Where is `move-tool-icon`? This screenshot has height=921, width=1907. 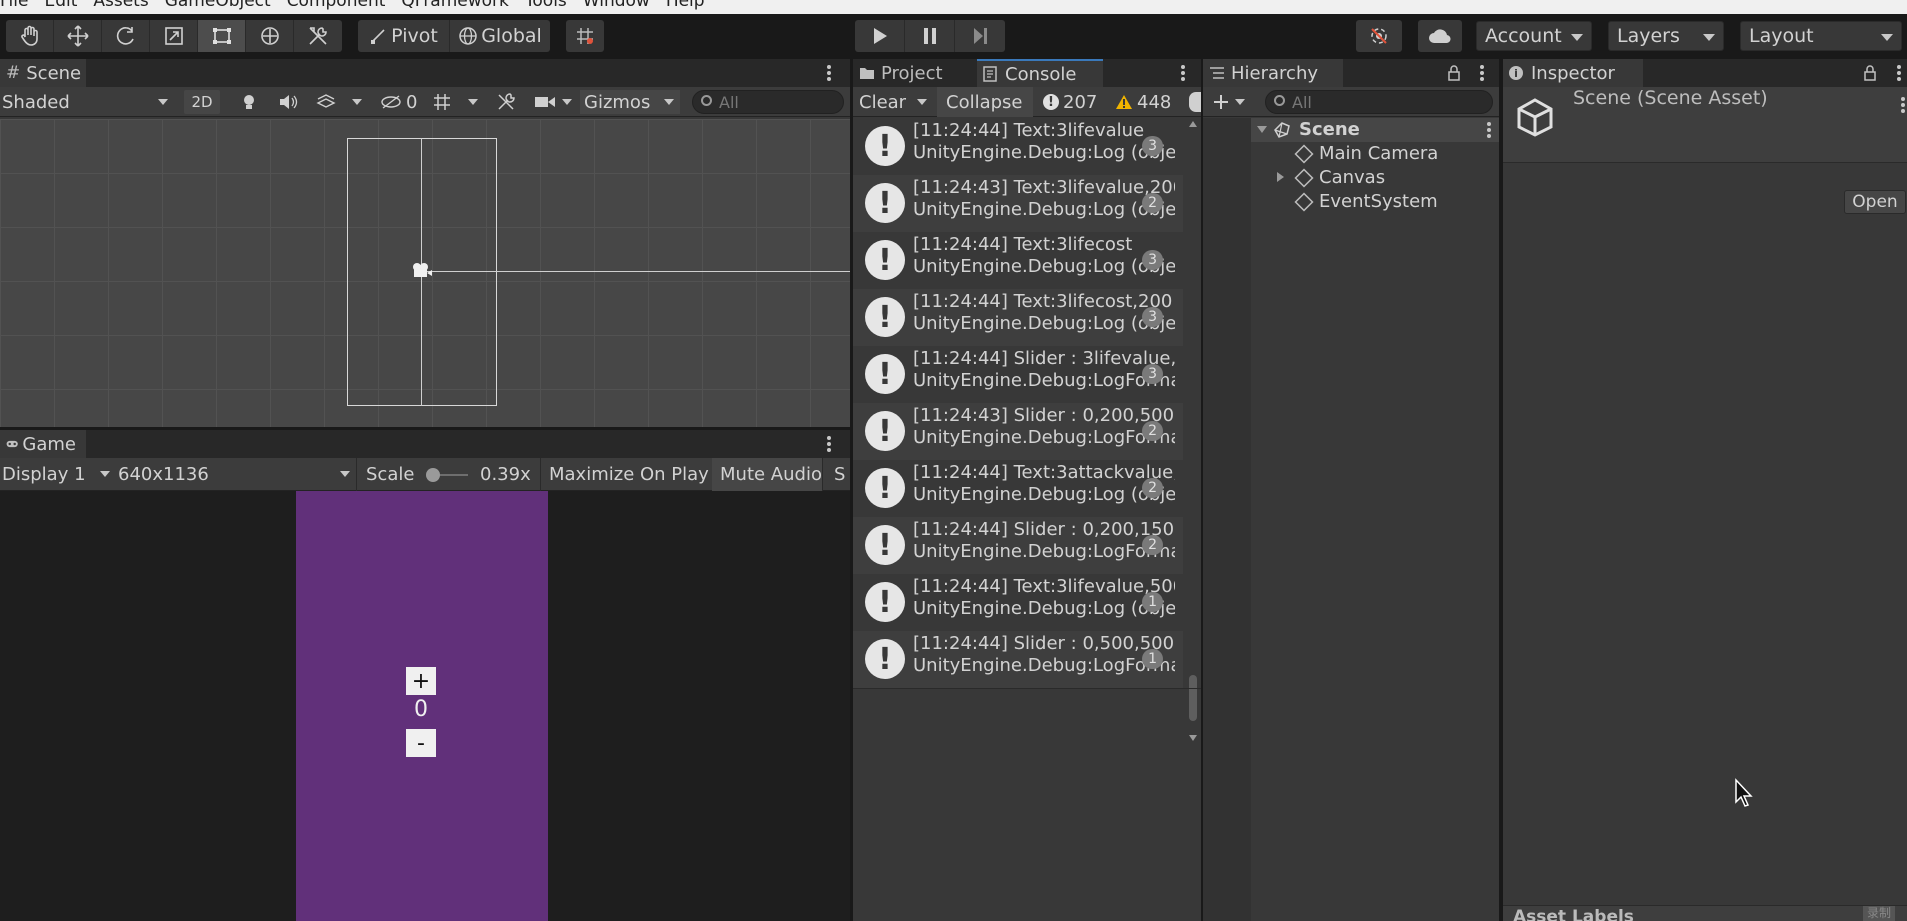
move-tool-icon is located at coordinates (78, 36).